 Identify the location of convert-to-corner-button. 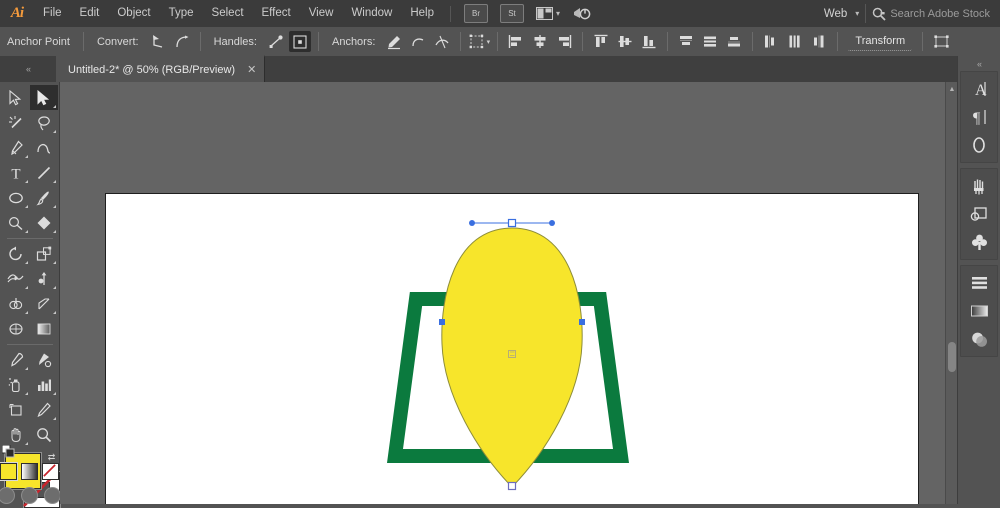
(158, 41).